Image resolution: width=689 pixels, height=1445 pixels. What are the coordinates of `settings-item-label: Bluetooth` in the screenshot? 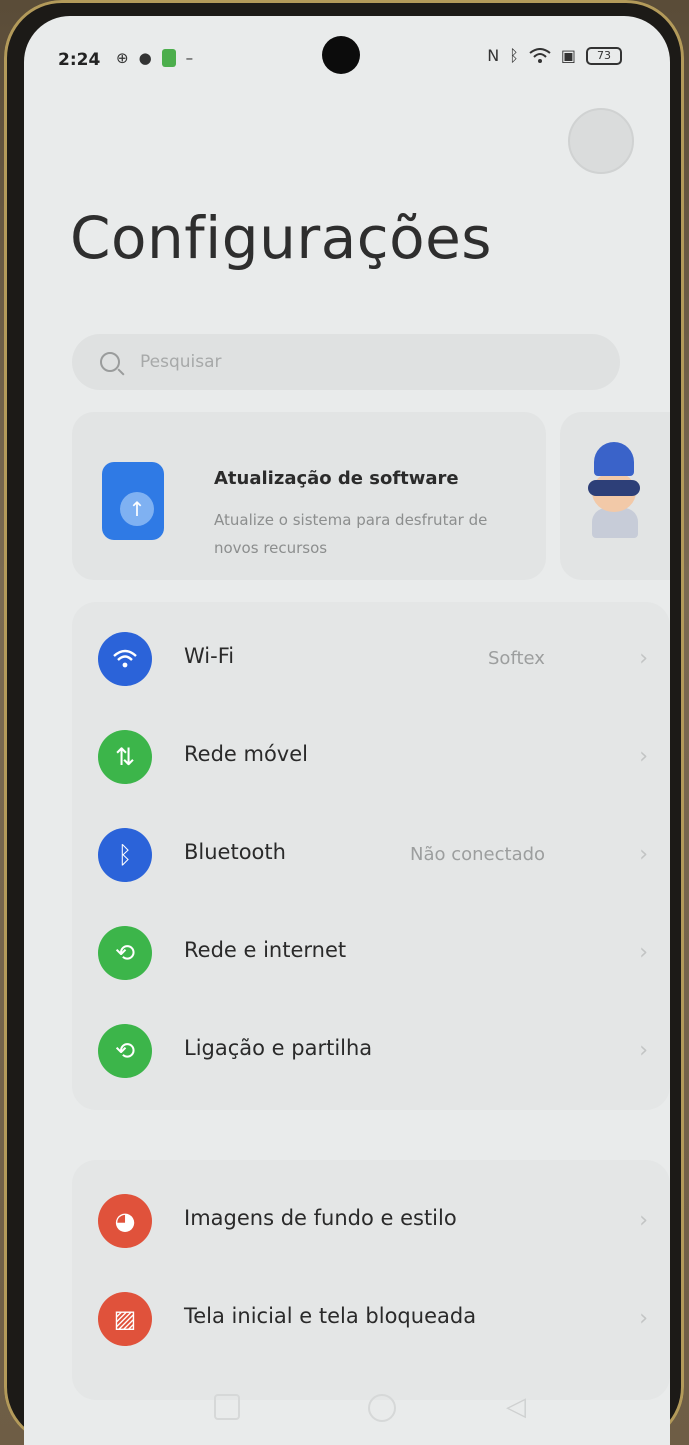 It's located at (235, 852).